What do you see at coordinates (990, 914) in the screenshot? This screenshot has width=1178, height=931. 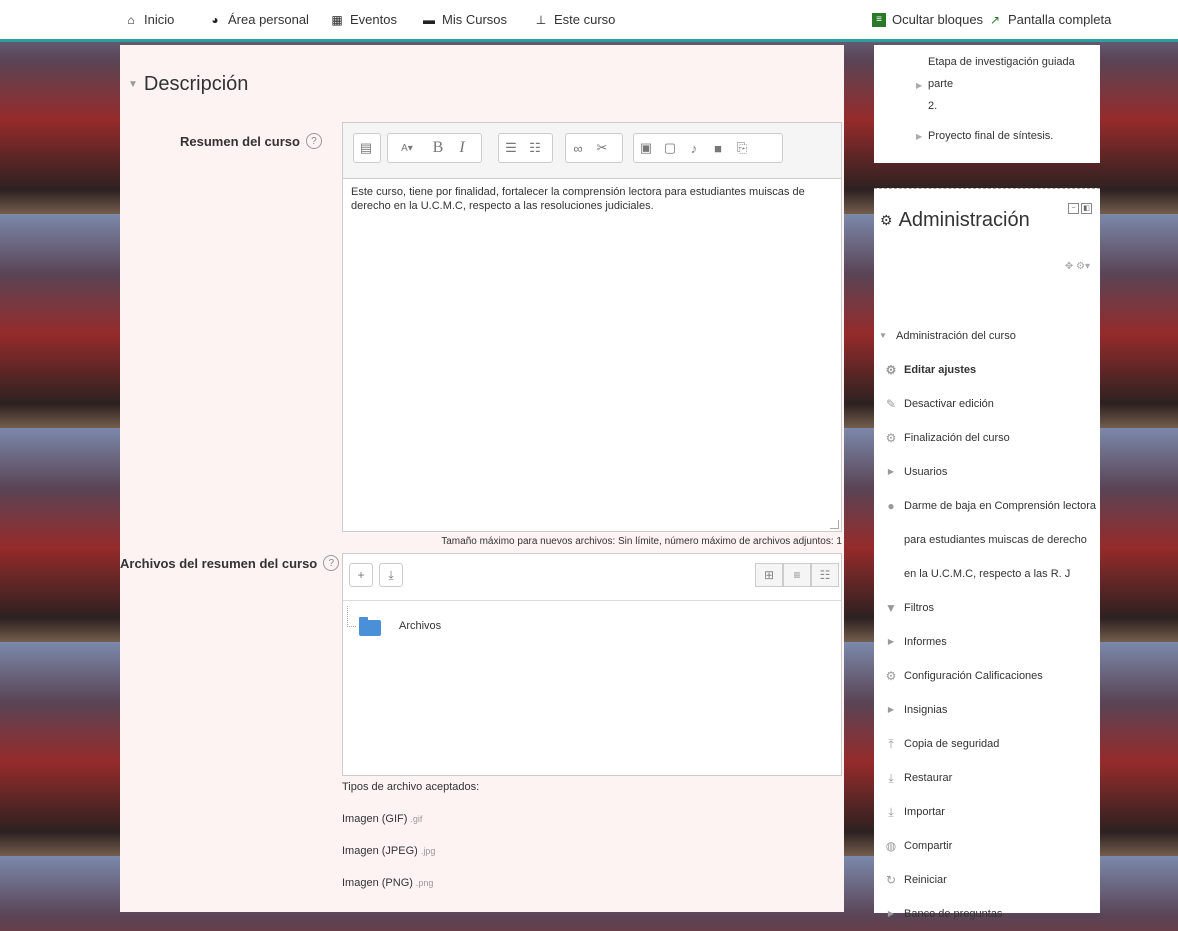 I see `admin-item-question-bank: ▶ Banco de preguntas` at bounding box center [990, 914].